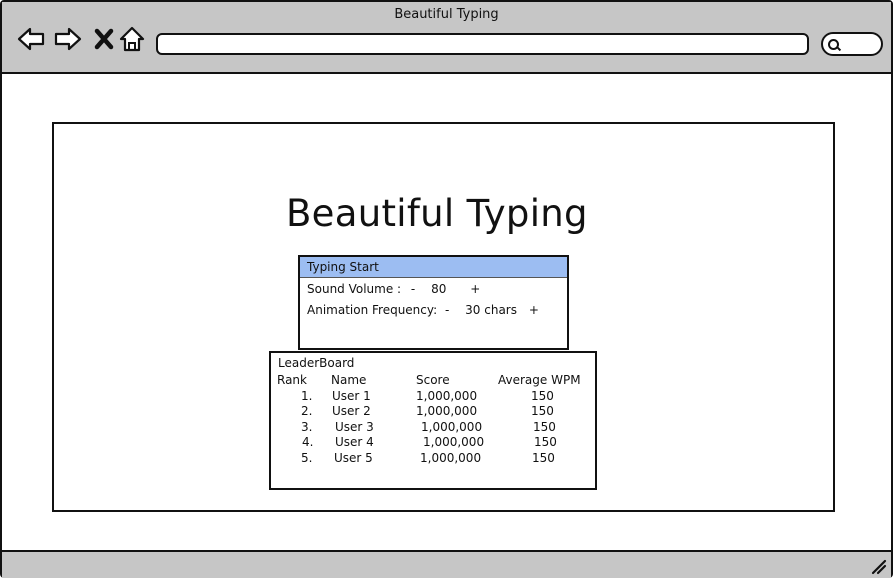 The width and height of the screenshot is (893, 578). I want to click on address-bar, so click(482, 44).